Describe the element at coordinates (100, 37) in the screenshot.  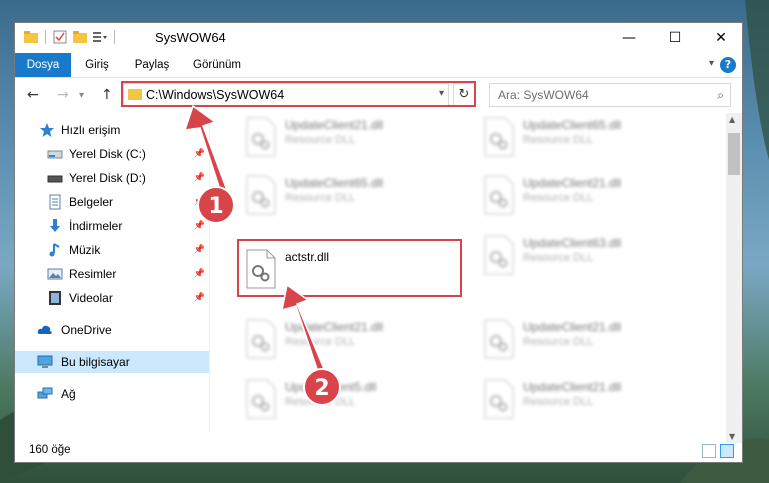
I see `customize-toolbar-icon` at that location.